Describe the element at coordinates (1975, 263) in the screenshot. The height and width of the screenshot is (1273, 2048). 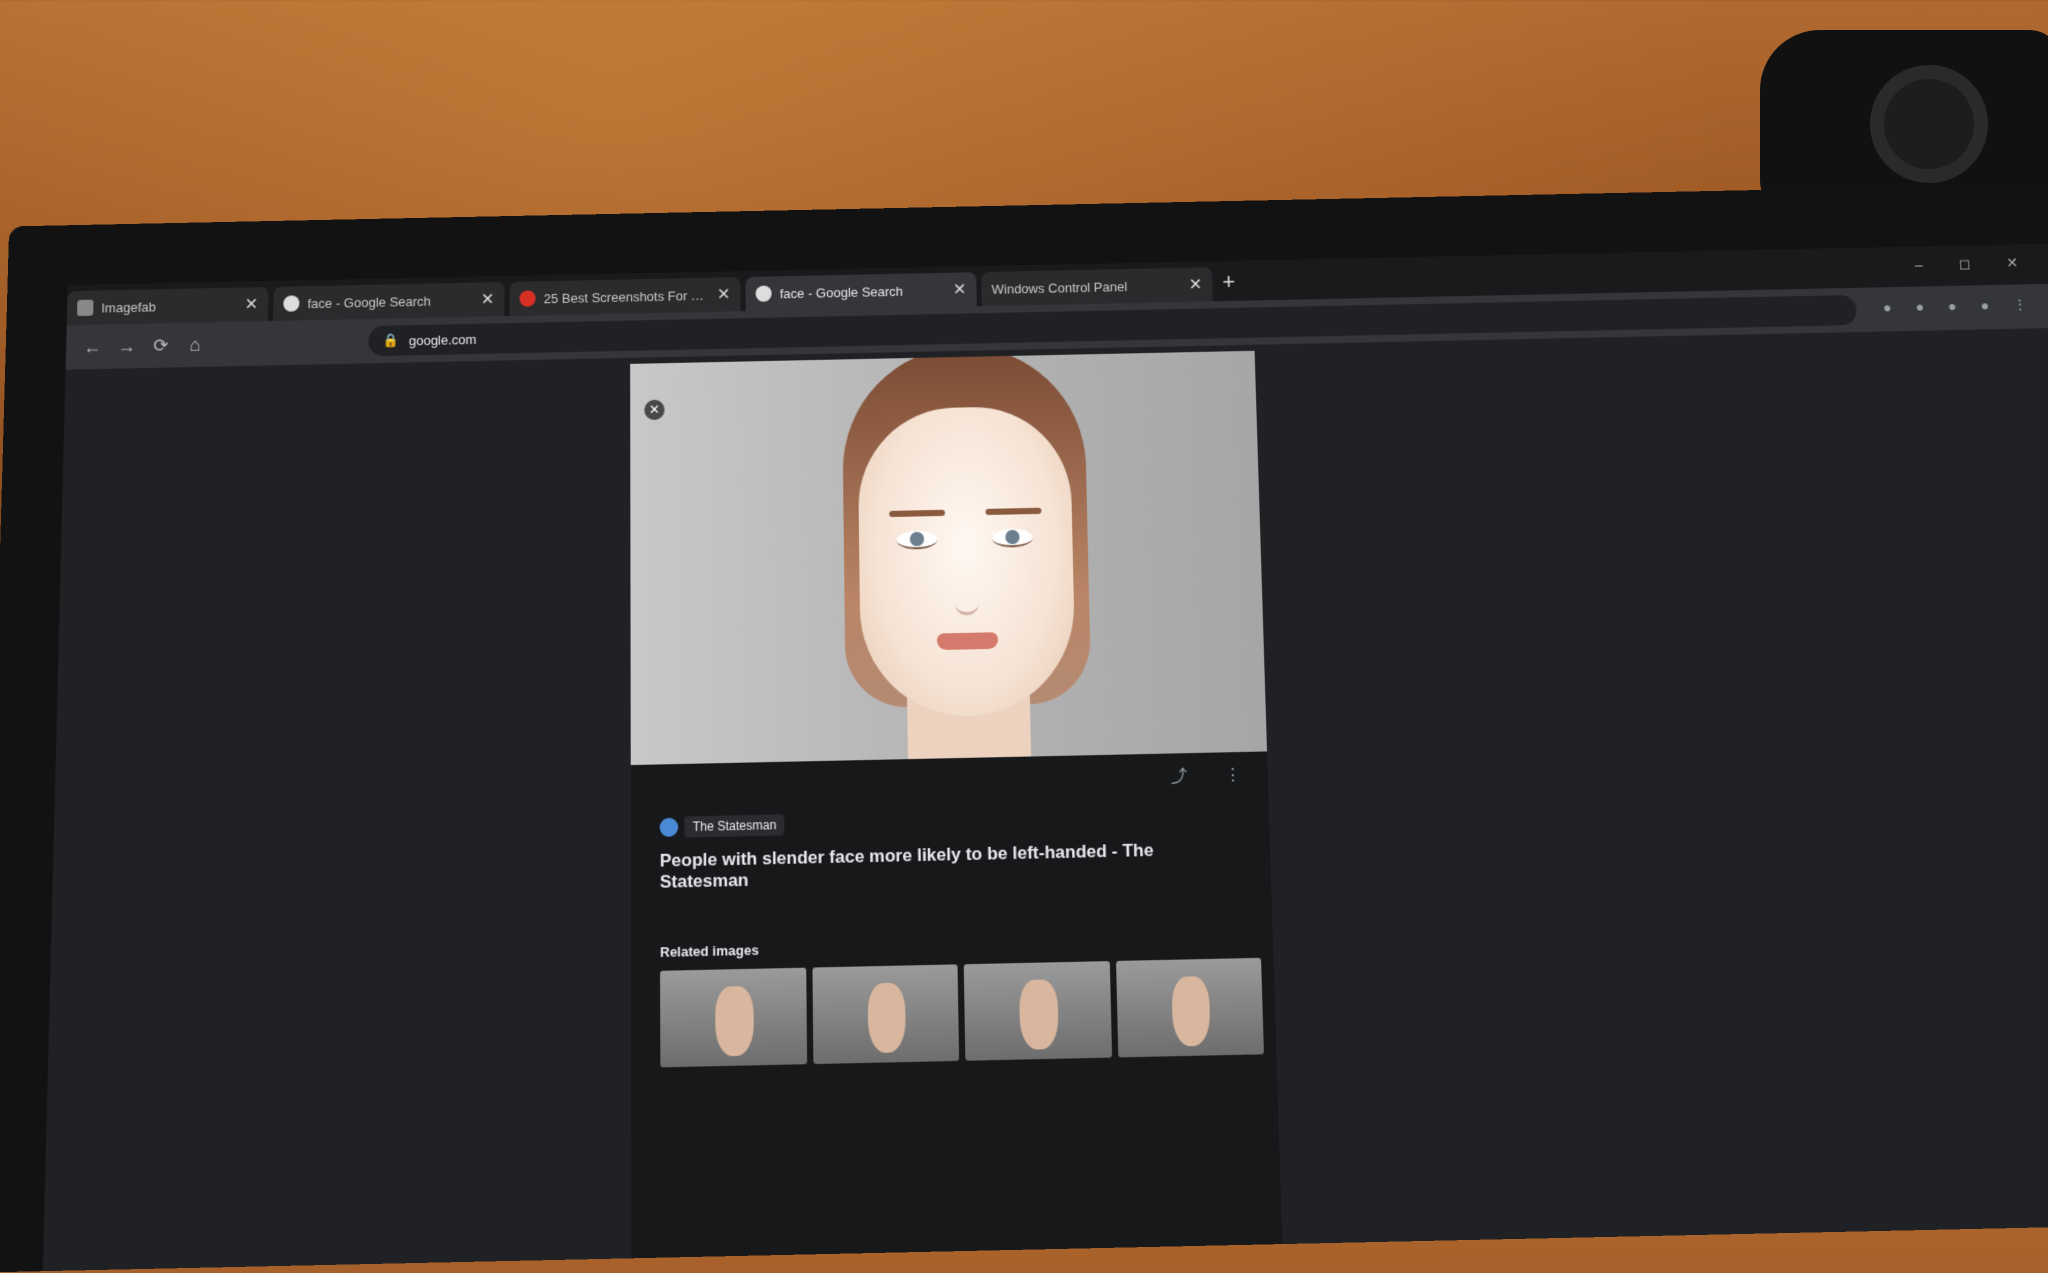
I see `window-controls: – ◻ ✕` at that location.